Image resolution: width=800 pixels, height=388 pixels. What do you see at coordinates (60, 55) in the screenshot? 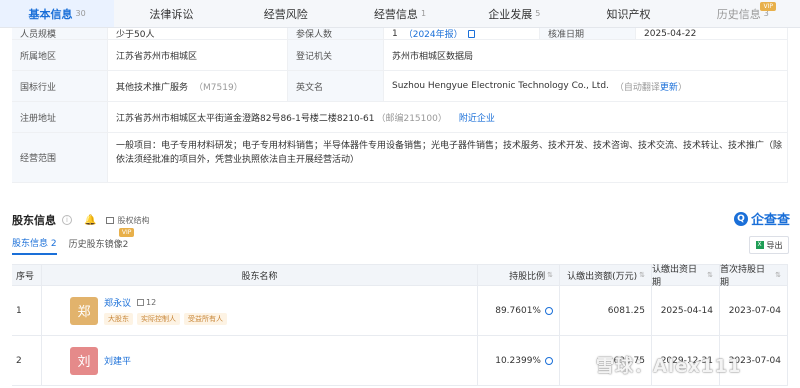
I see `label-region: 所属地区` at bounding box center [60, 55].